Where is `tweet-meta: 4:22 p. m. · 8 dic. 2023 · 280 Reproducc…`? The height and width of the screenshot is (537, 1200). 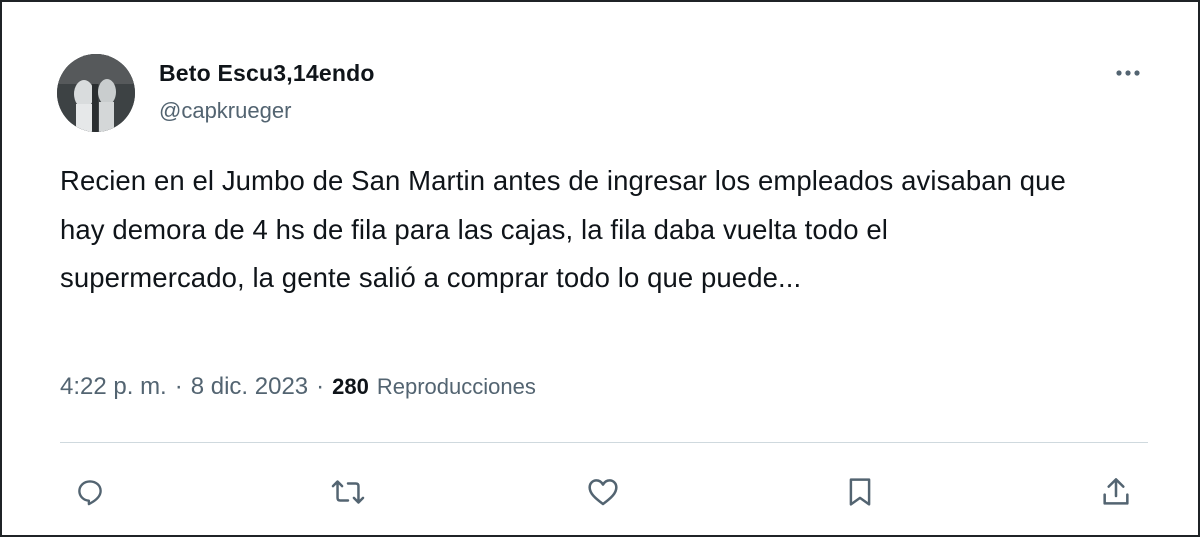 tweet-meta: 4:22 p. m. · 8 dic. 2023 · 280 Reproducc… is located at coordinates (298, 387).